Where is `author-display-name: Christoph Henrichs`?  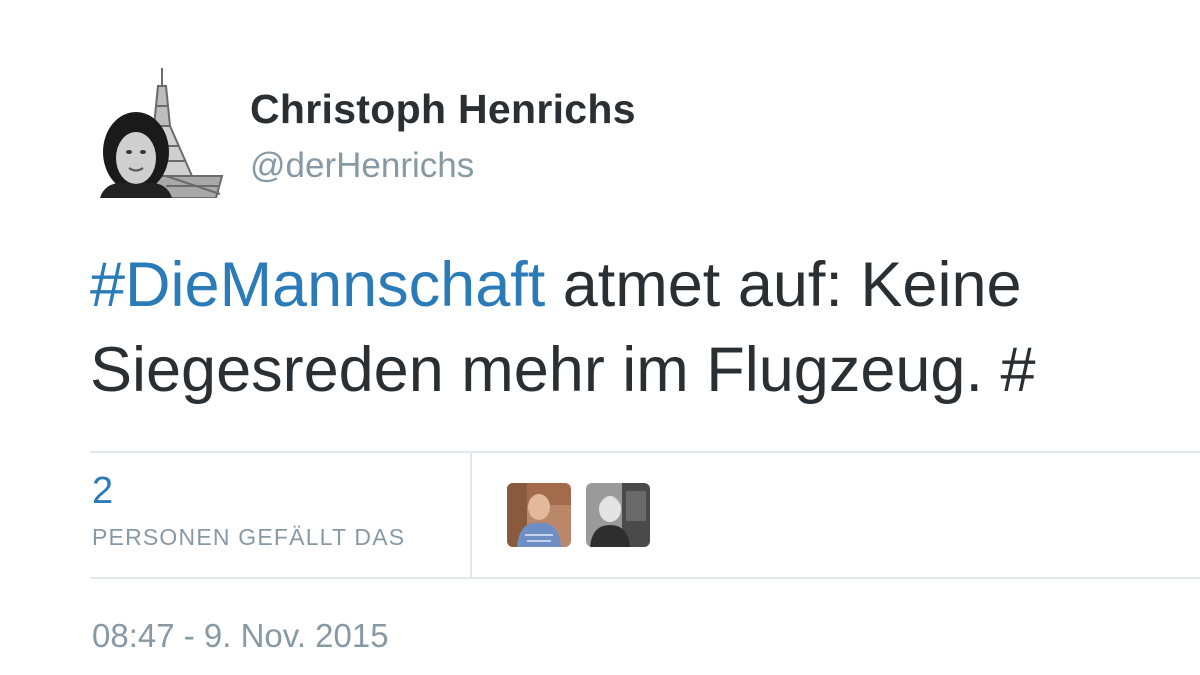 author-display-name: Christoph Henrichs is located at coordinates (443, 109).